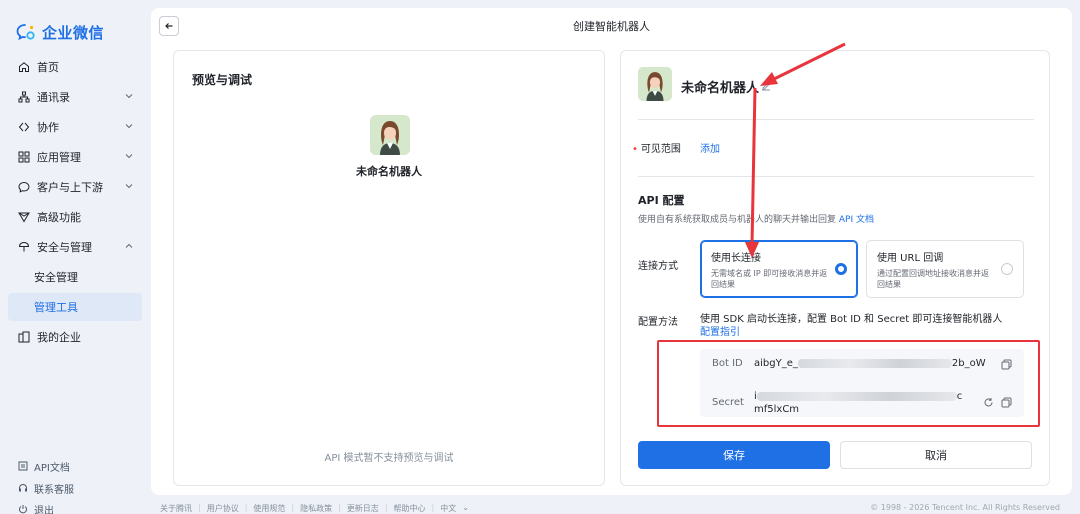 The width and height of the screenshot is (1080, 514). Describe the element at coordinates (75, 67) in the screenshot. I see `sidebar-item-home: 首页` at that location.